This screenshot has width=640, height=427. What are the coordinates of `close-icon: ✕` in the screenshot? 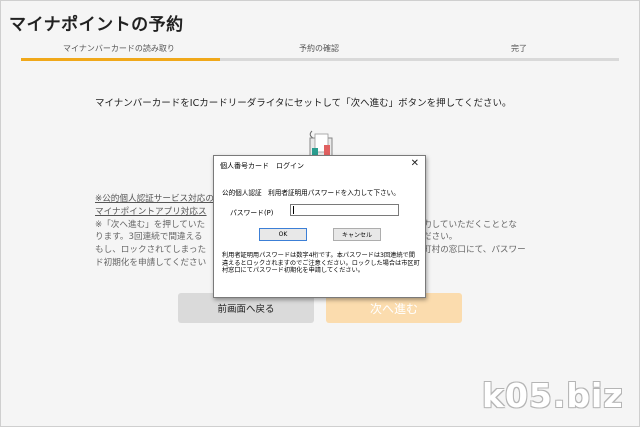 It's located at (415, 163).